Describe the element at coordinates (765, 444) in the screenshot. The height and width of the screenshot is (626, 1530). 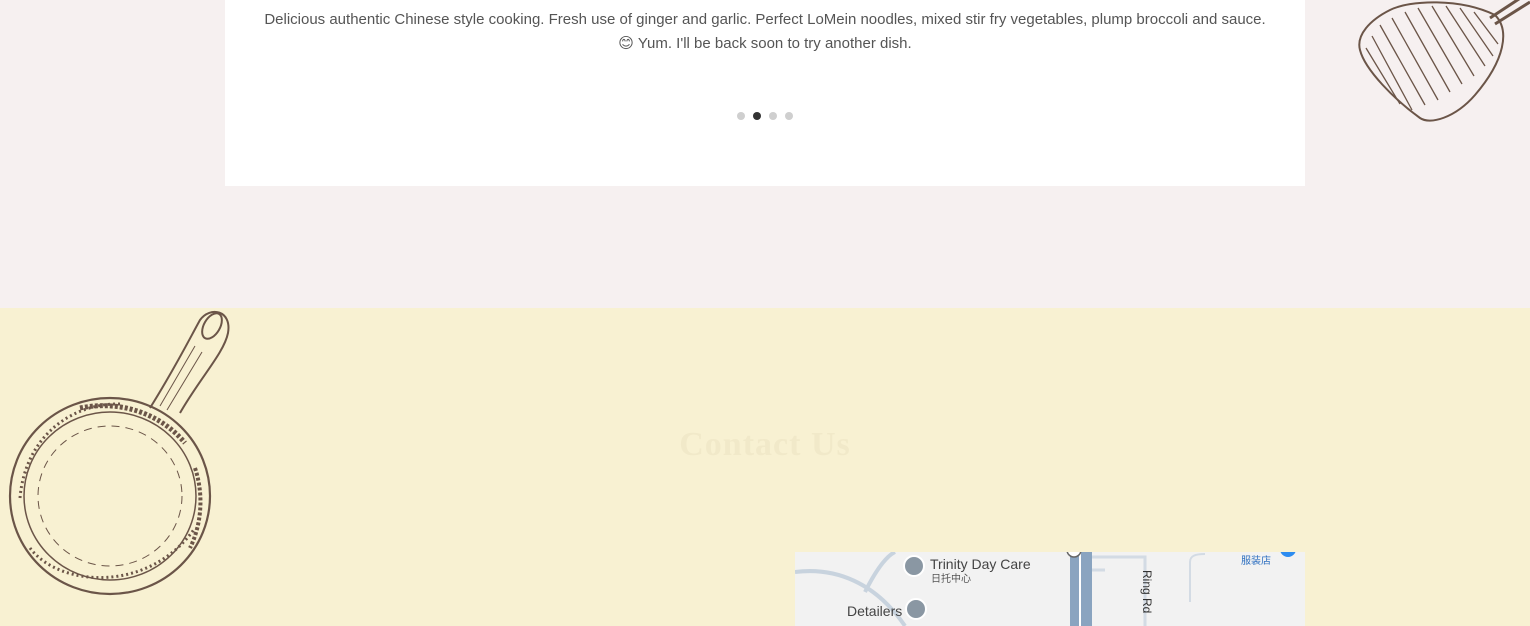
I see `contact-heading: Contact Us` at that location.